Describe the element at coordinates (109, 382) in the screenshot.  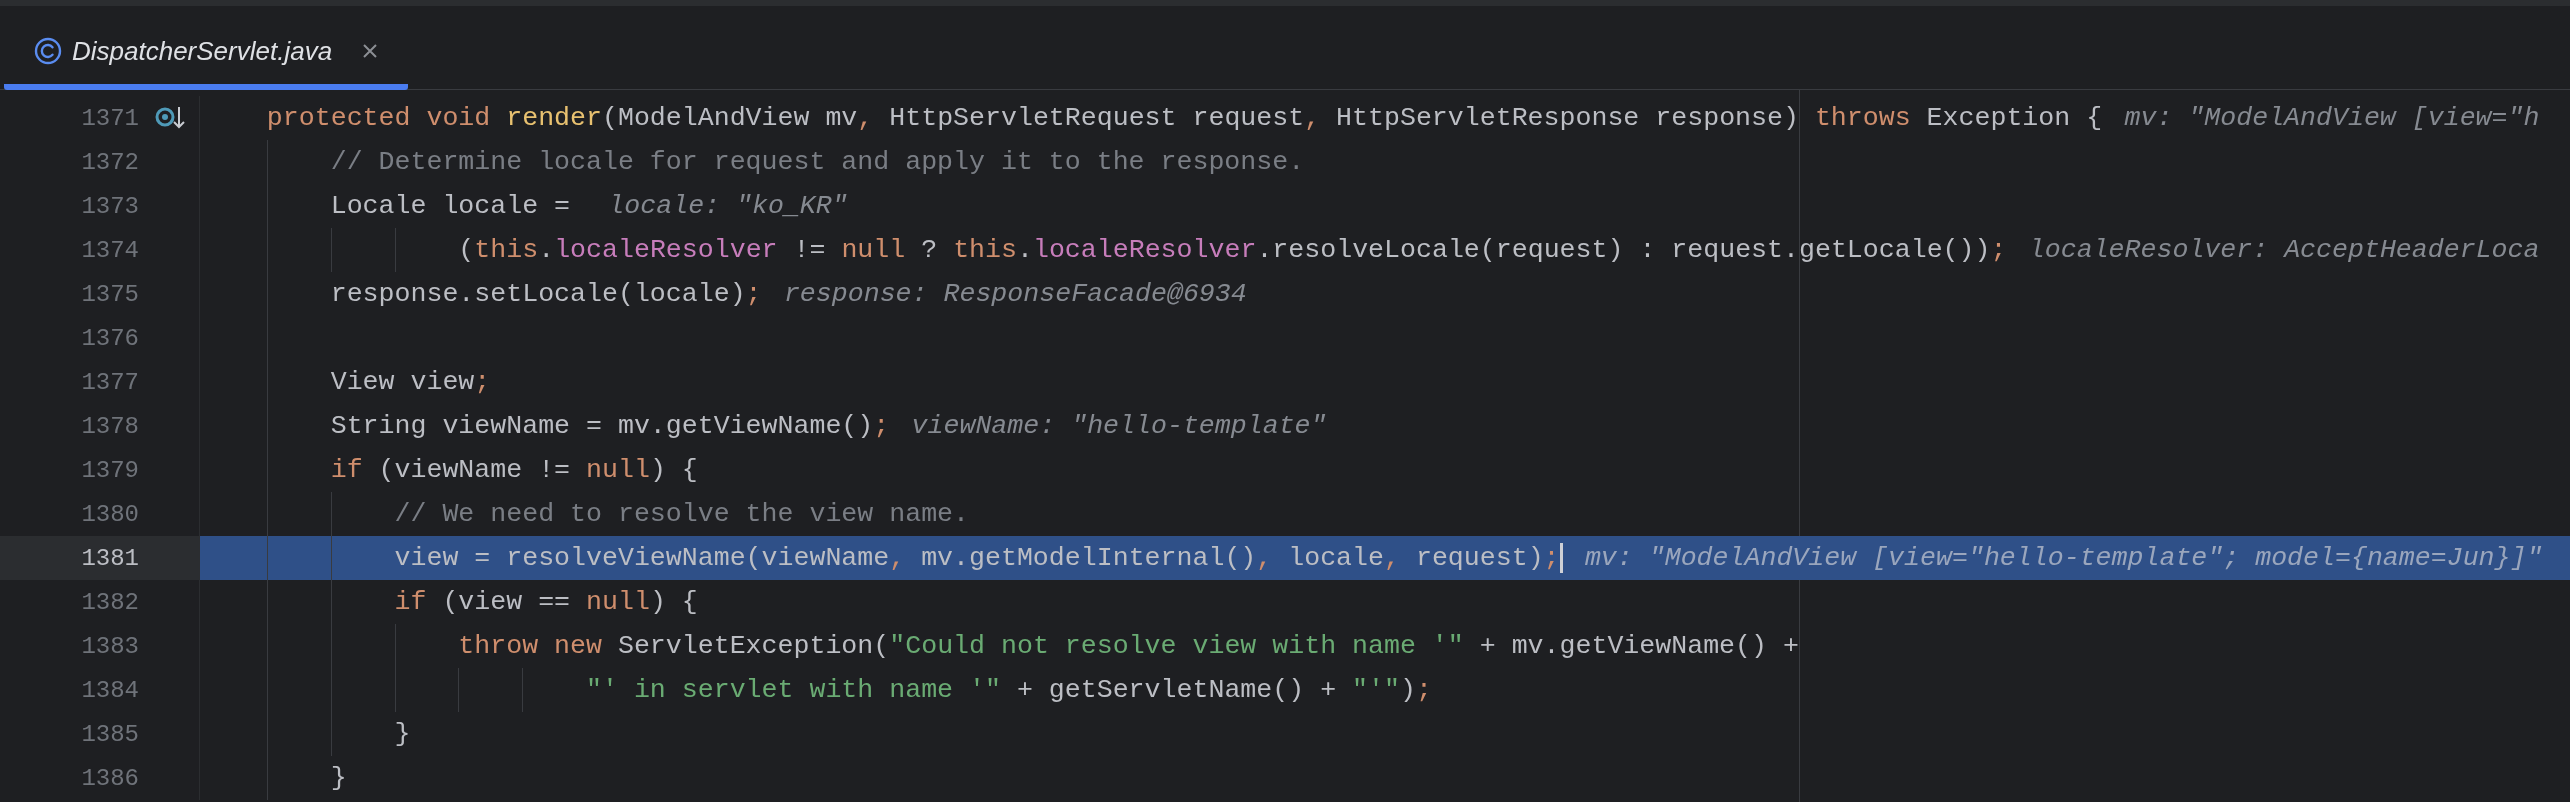
I see `line-number: 1377` at that location.